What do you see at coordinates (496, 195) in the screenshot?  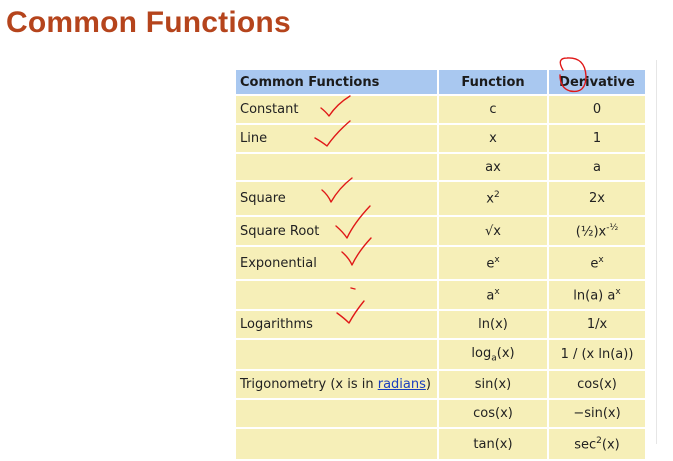 I see `function-exponent: 2` at bounding box center [496, 195].